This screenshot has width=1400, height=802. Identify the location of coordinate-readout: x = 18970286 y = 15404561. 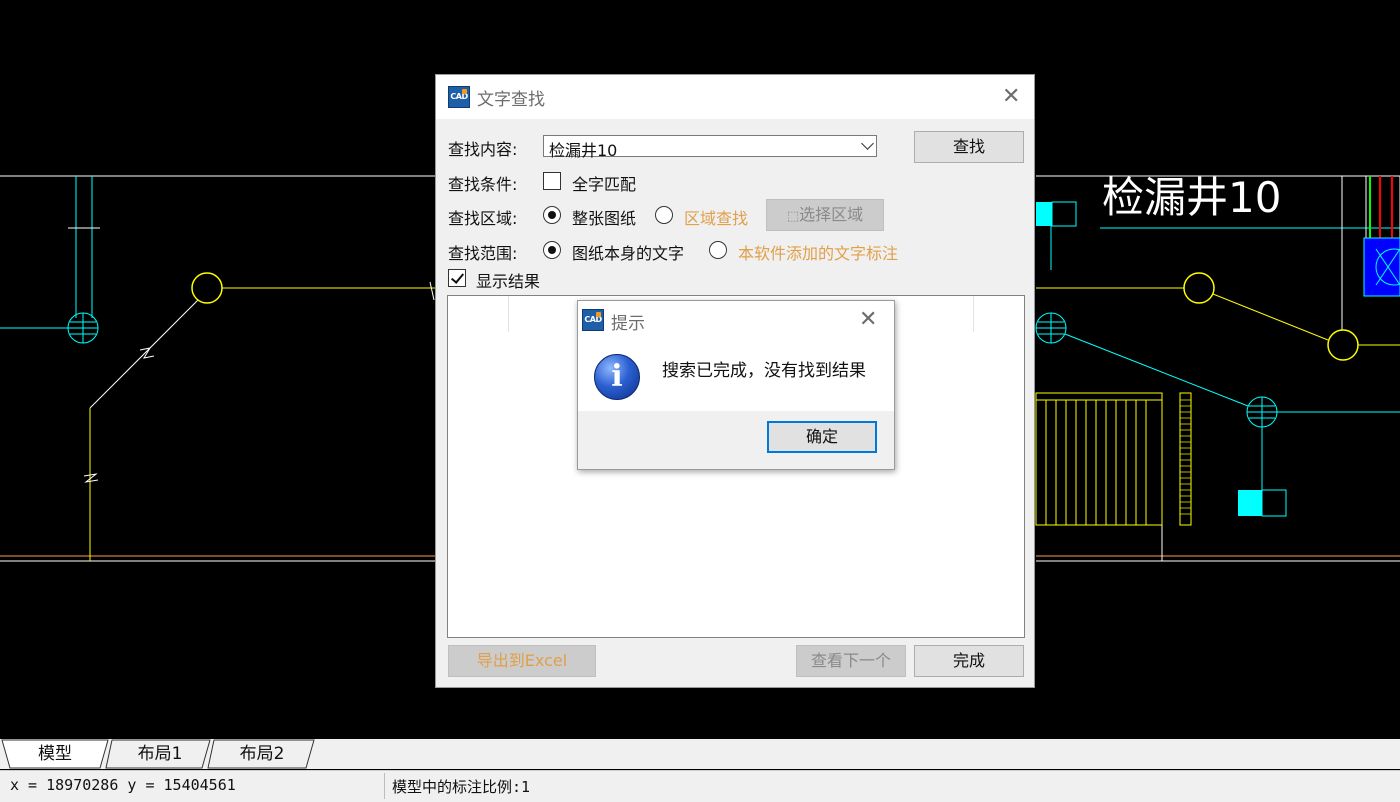
(123, 785).